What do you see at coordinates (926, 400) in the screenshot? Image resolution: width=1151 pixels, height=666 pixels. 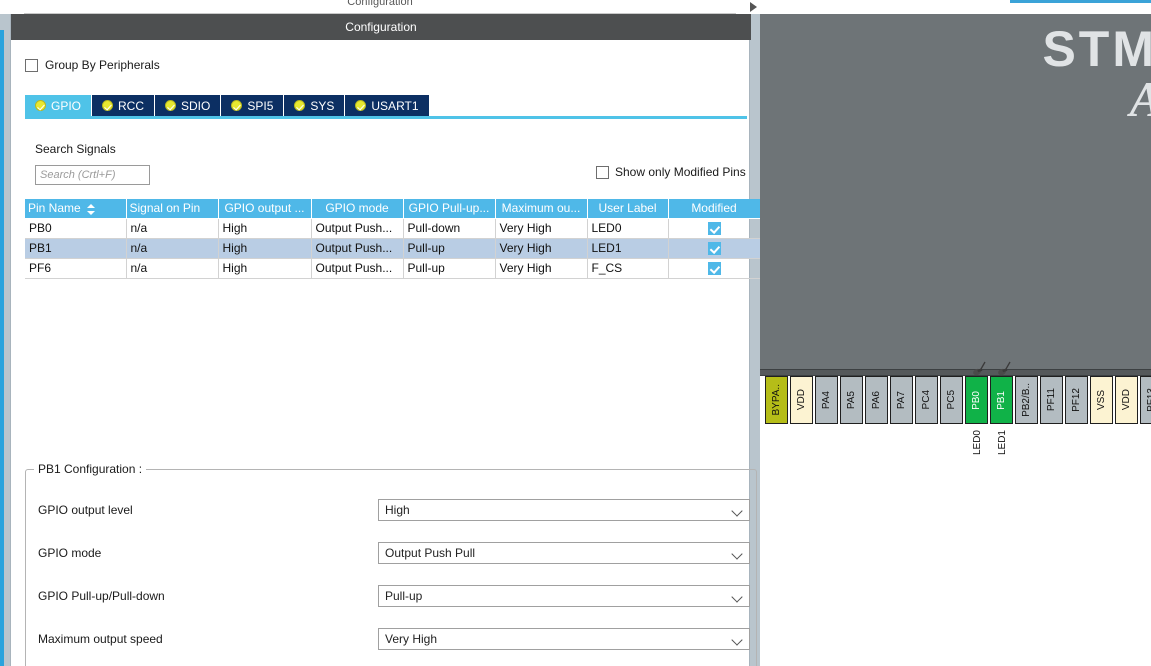 I see `chip-pin-pc4: PC4` at bounding box center [926, 400].